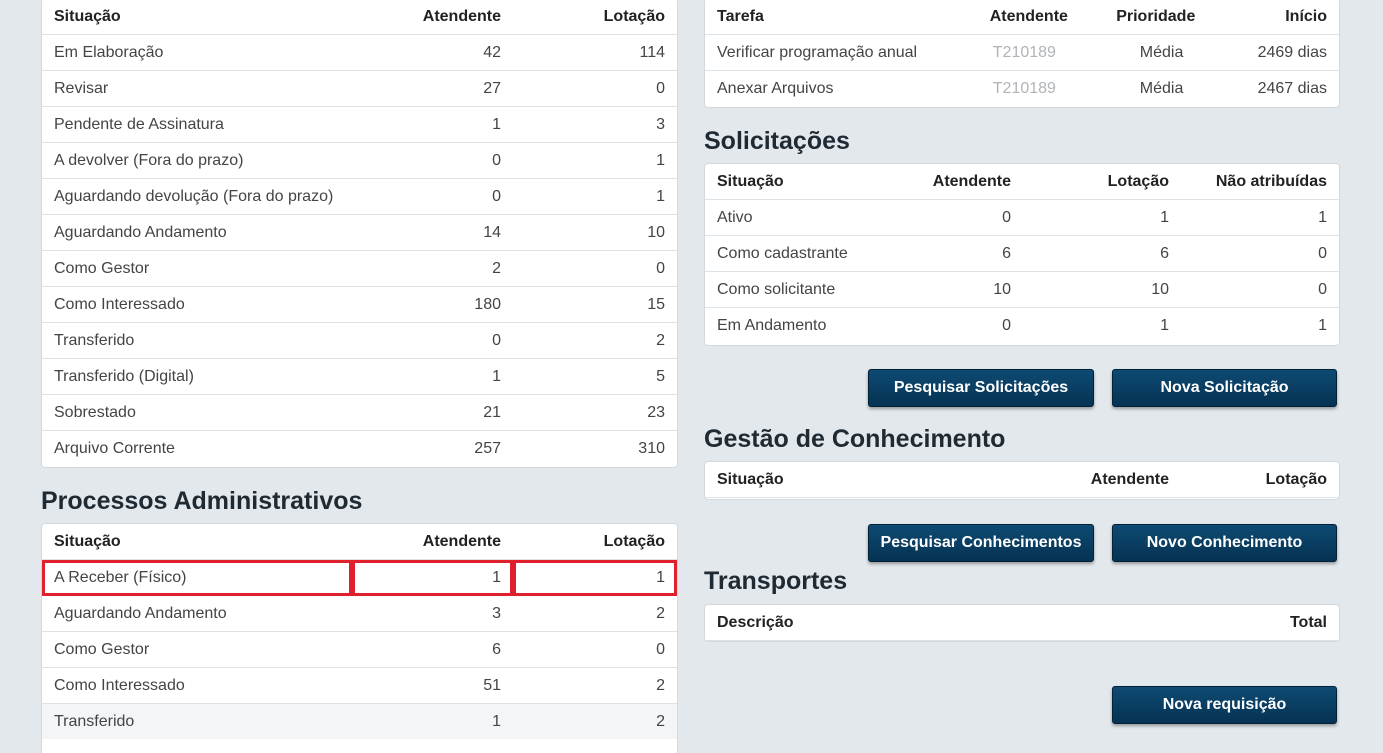  I want to click on table-row: Em Elaboração 42 114, so click(359, 52).